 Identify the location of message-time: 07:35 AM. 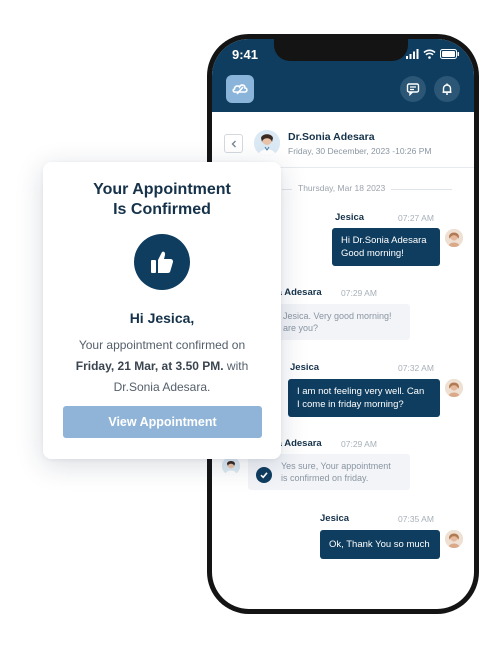
(416, 519).